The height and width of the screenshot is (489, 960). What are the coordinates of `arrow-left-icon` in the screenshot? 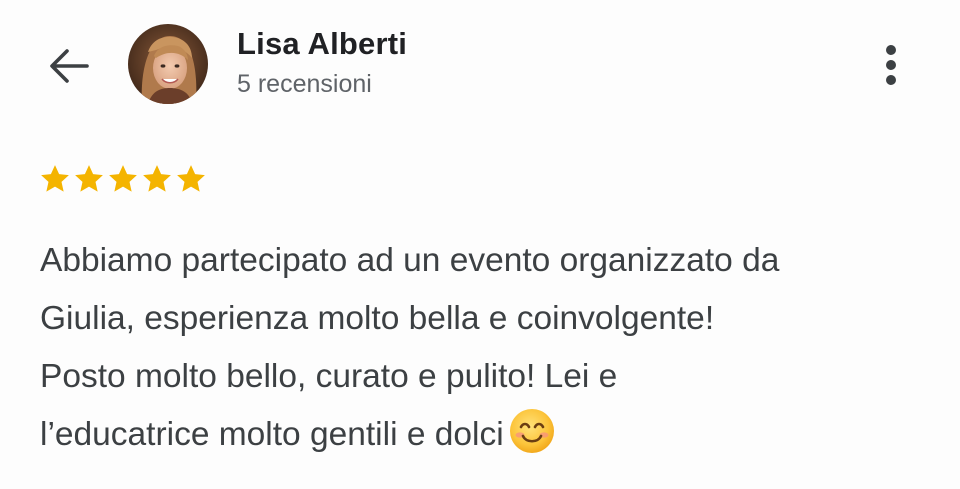 It's located at (69, 66).